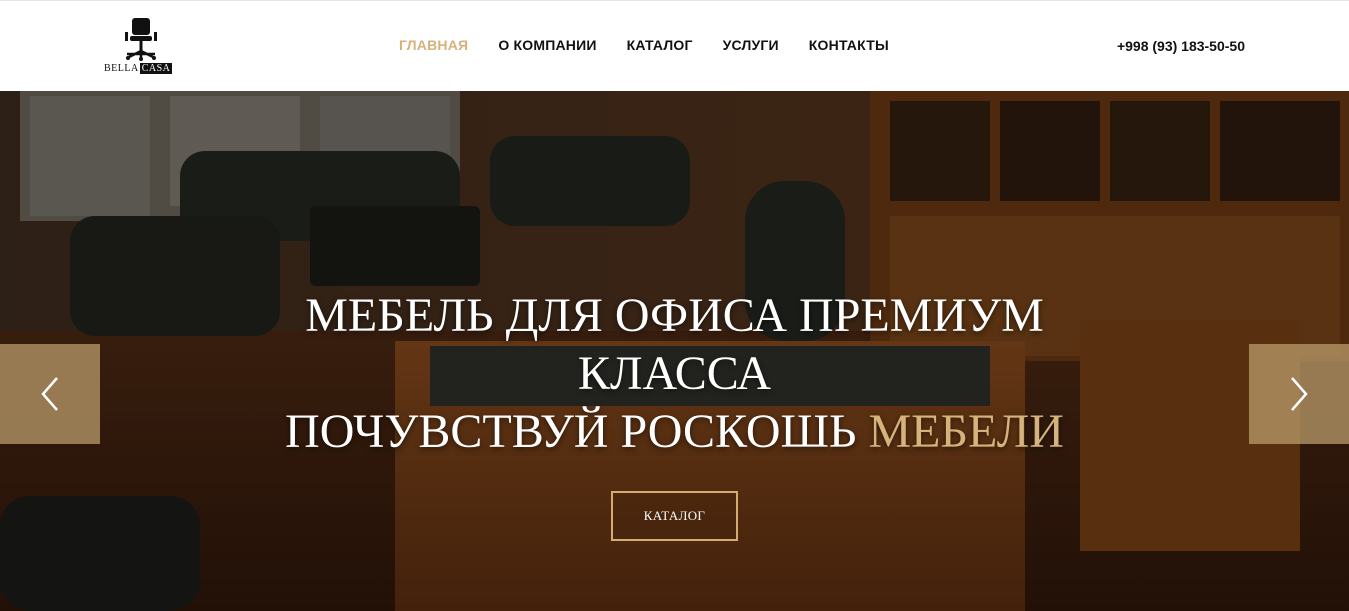  Describe the element at coordinates (751, 45) in the screenshot. I see `nav-item-services: УСЛУГИ` at that location.